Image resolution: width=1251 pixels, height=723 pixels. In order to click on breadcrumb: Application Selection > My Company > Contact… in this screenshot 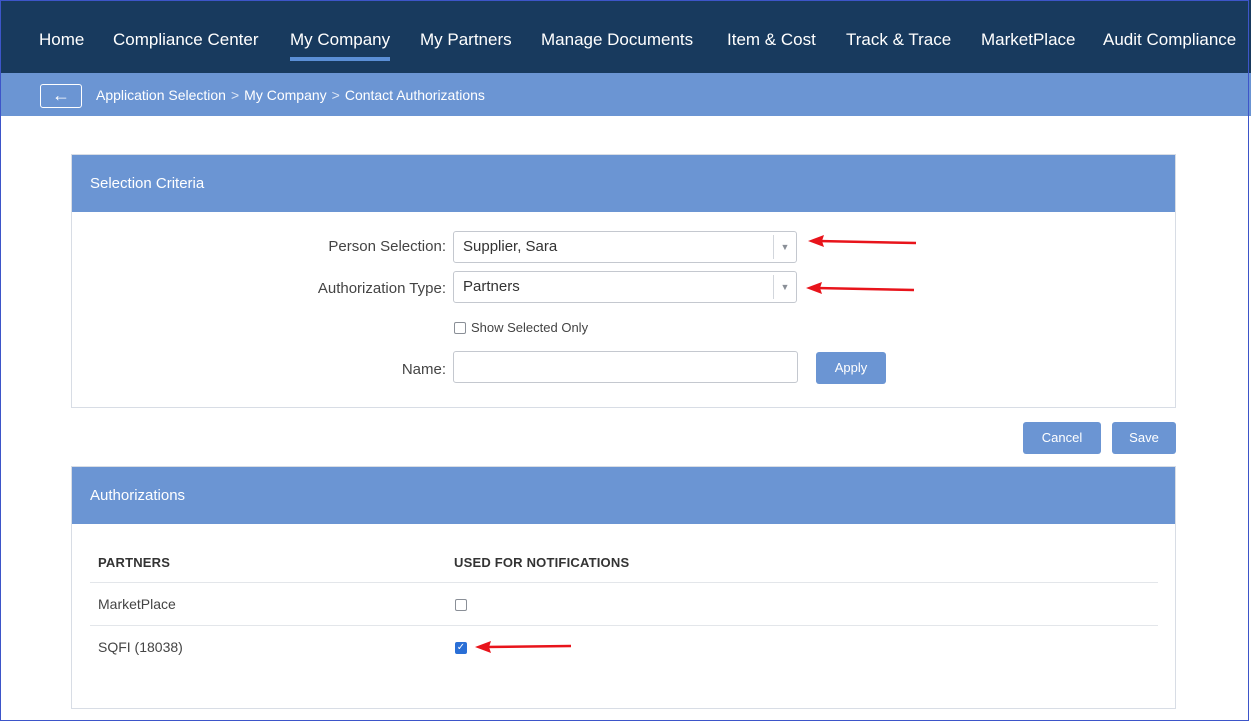, I will do `click(290, 95)`.